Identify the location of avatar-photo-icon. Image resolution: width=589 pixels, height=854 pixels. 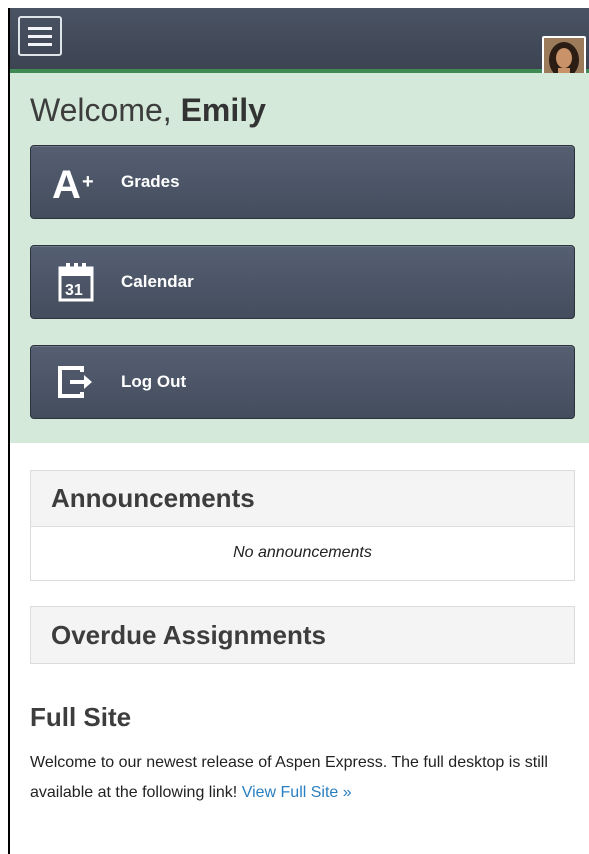
(564, 58).